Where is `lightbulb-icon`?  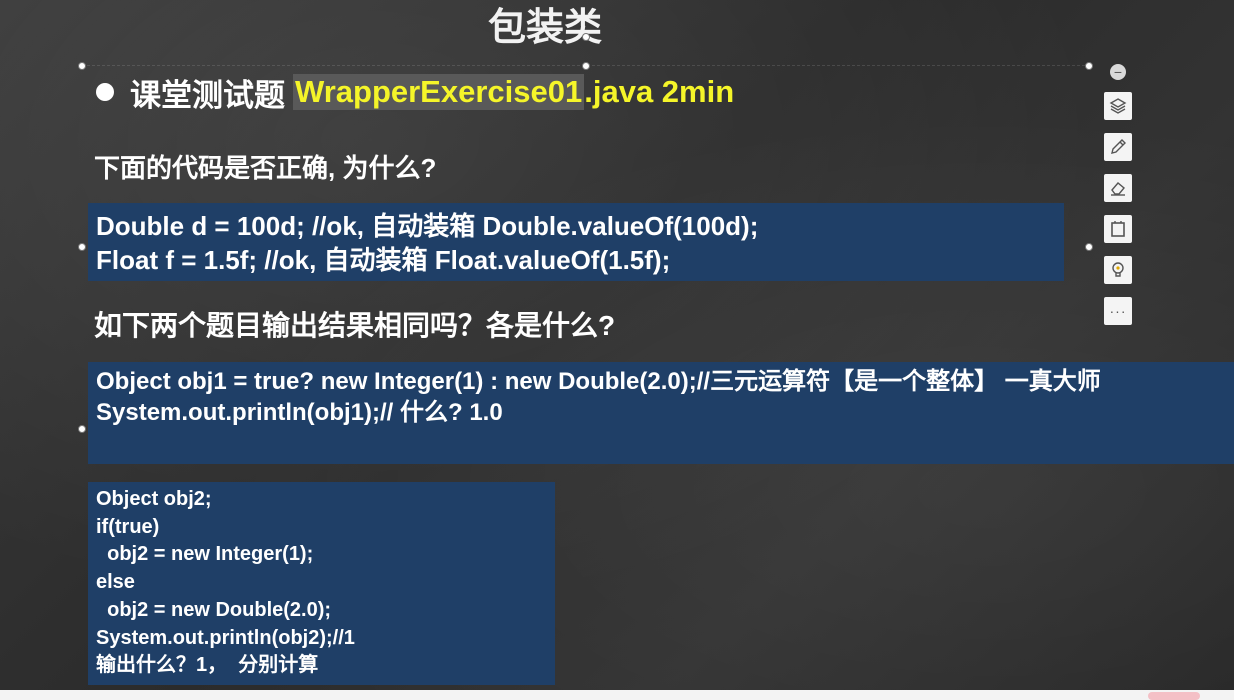
lightbulb-icon is located at coordinates (1118, 269).